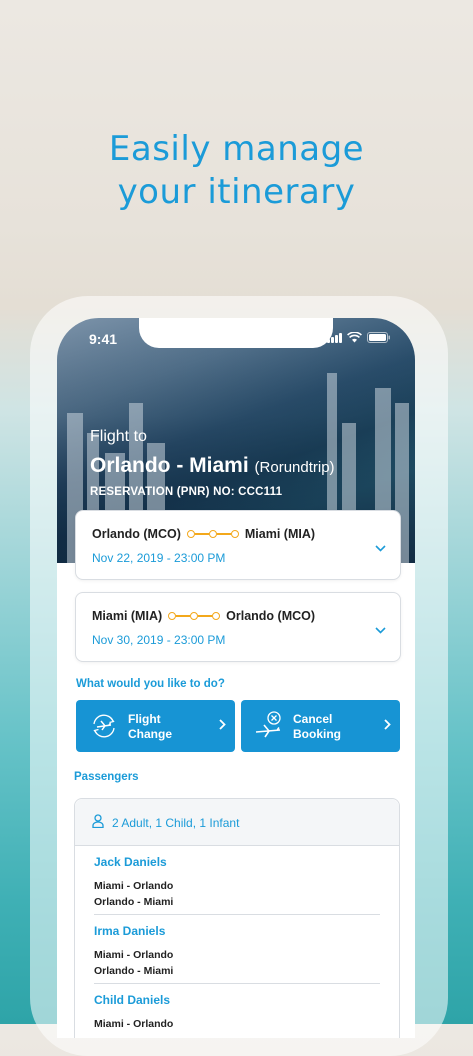 The image size is (473, 1056). Describe the element at coordinates (118, 436) in the screenshot. I see `flight-to-label: Flight to` at that location.